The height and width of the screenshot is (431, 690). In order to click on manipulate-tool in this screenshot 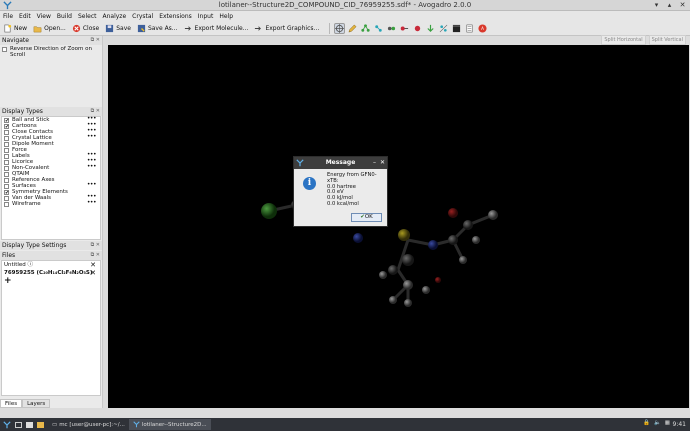, I will do `click(391, 28)`.